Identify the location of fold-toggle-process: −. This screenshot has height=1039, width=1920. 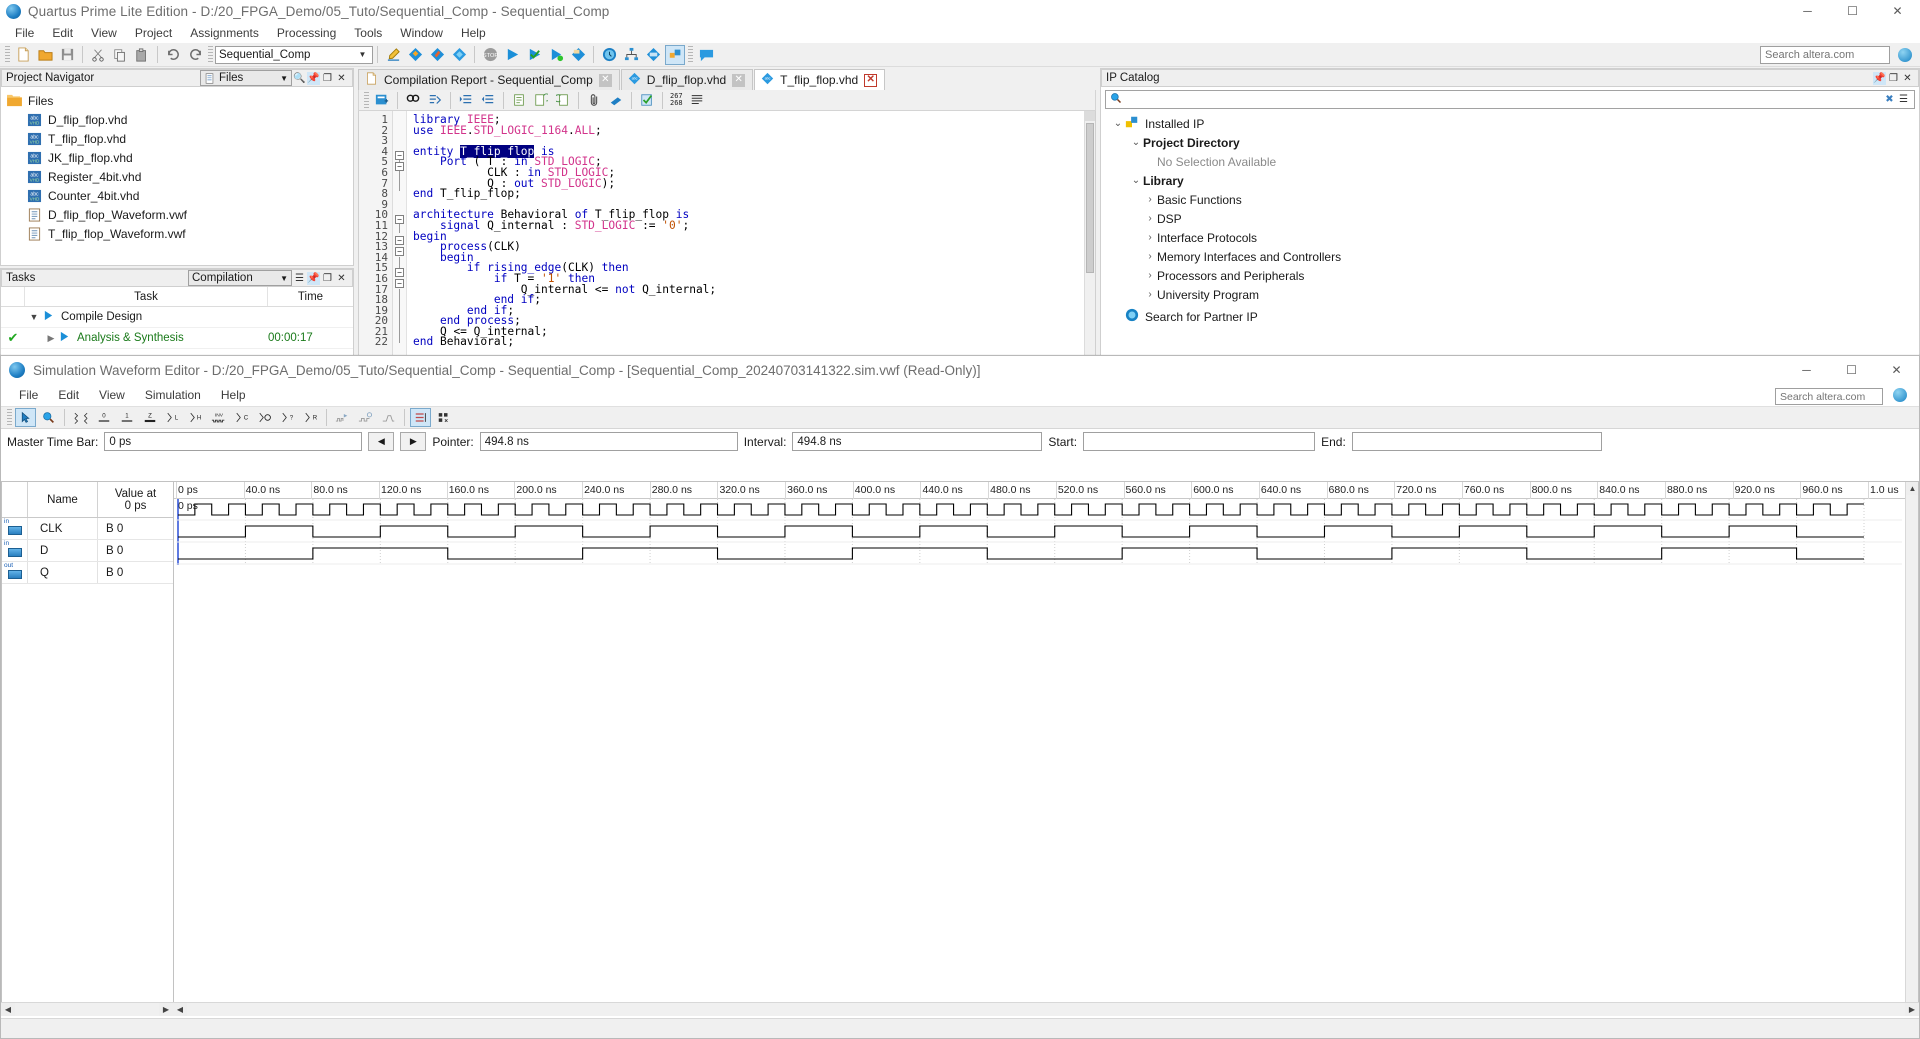
(399, 251).